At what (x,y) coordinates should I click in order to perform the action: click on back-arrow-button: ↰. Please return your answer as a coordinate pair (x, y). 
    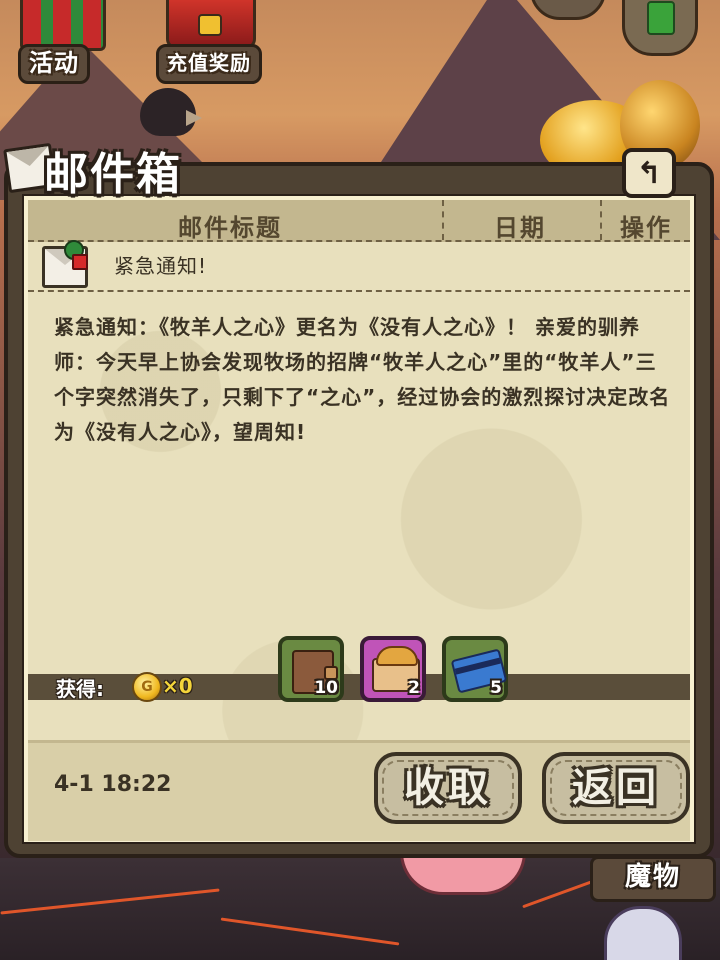
    Looking at the image, I should click on (649, 173).